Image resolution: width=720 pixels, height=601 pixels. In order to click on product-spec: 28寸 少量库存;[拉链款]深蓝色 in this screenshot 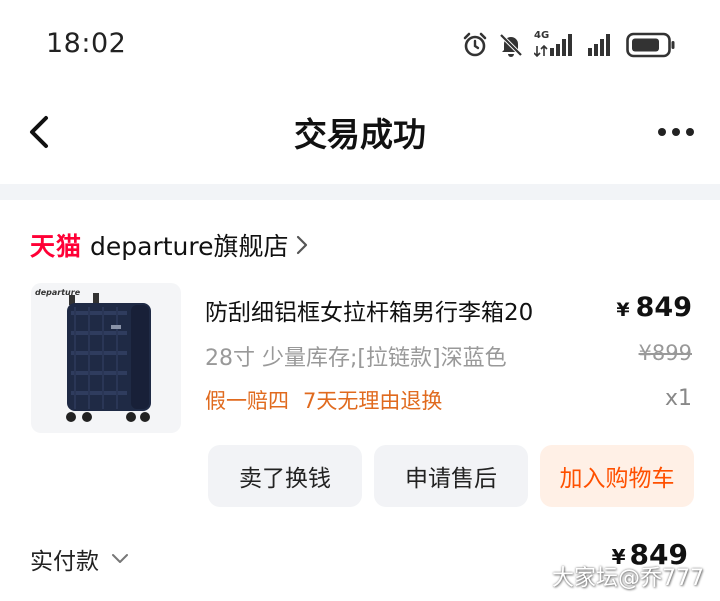, I will do `click(356, 358)`.